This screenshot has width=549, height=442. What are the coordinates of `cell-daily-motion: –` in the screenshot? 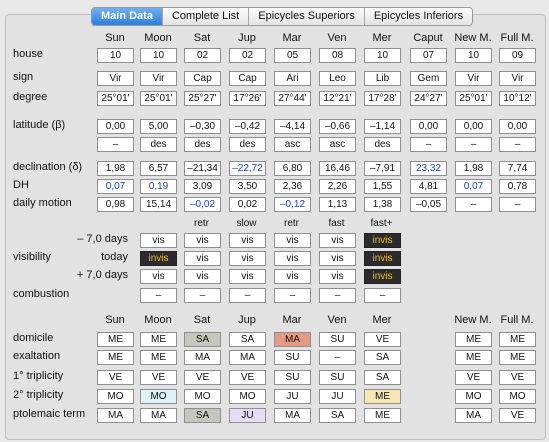 It's located at (517, 204).